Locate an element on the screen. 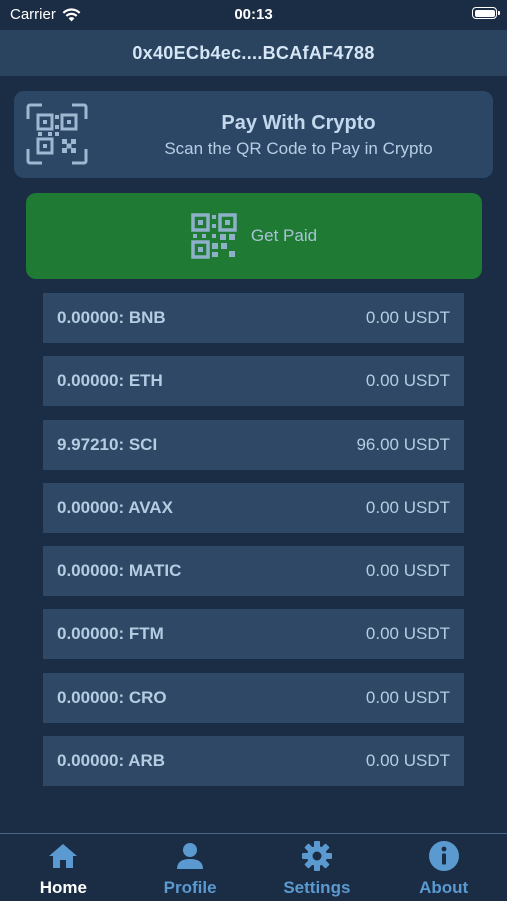 This screenshot has width=507, height=901. tab-label-home: Home is located at coordinates (63, 887).